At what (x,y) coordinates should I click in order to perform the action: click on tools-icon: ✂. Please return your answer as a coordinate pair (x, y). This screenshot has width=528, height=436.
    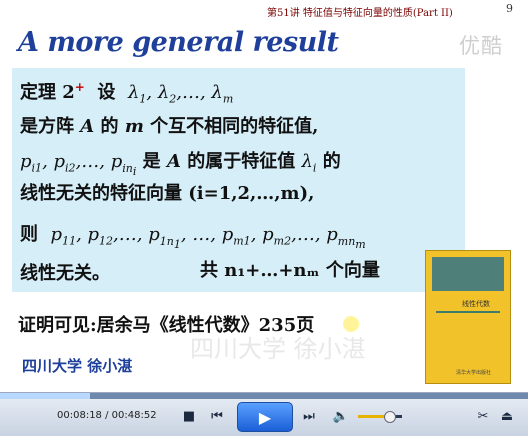
    Looking at the image, I should click on (483, 416).